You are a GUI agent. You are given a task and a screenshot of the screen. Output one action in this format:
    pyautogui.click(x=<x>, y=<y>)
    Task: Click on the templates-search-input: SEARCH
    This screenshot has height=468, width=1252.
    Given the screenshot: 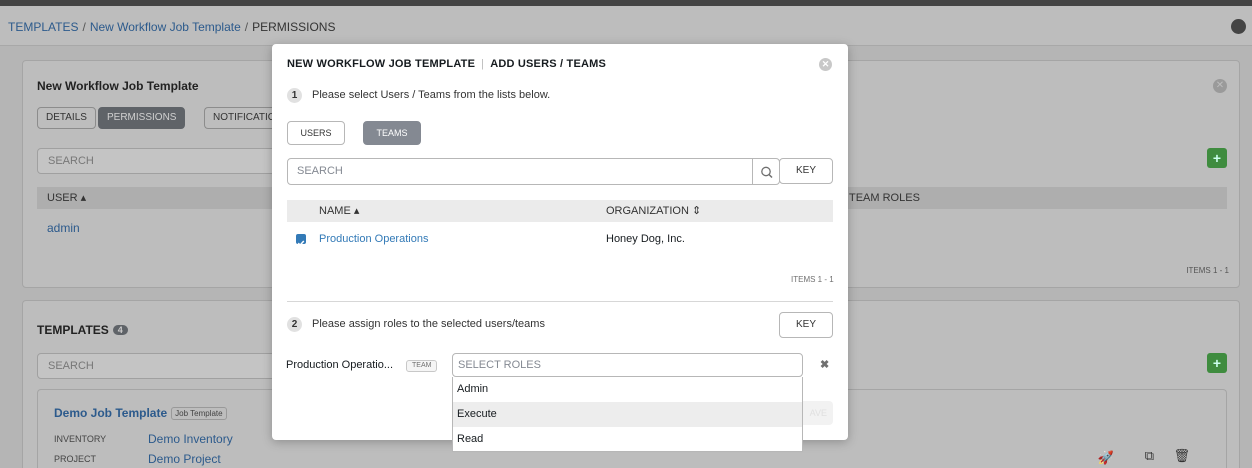 What is the action you would take?
    pyautogui.click(x=157, y=366)
    